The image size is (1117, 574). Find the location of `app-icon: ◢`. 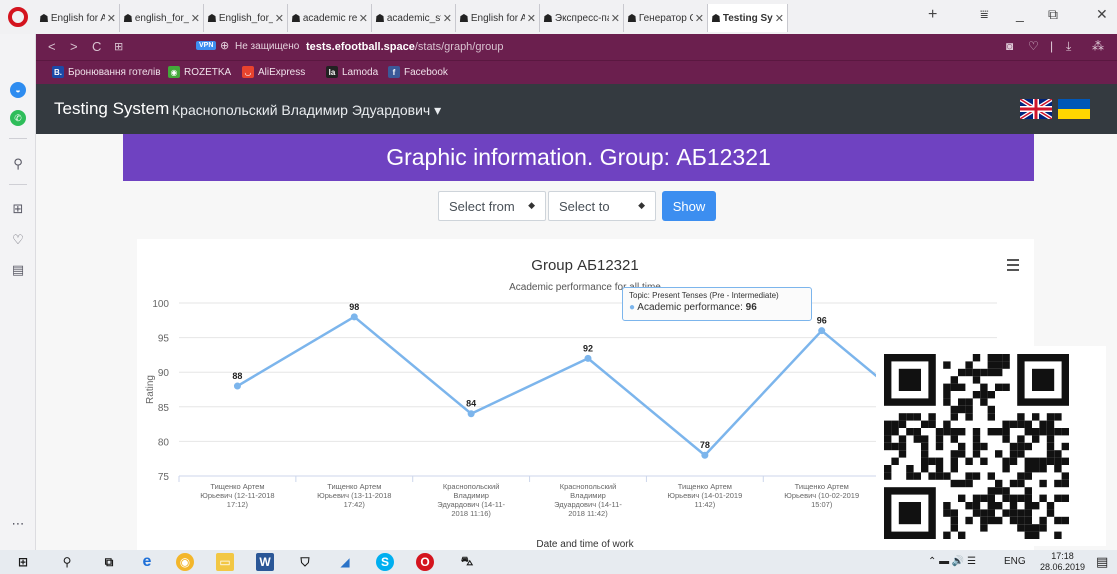

app-icon: ◢ is located at coordinates (345, 562).